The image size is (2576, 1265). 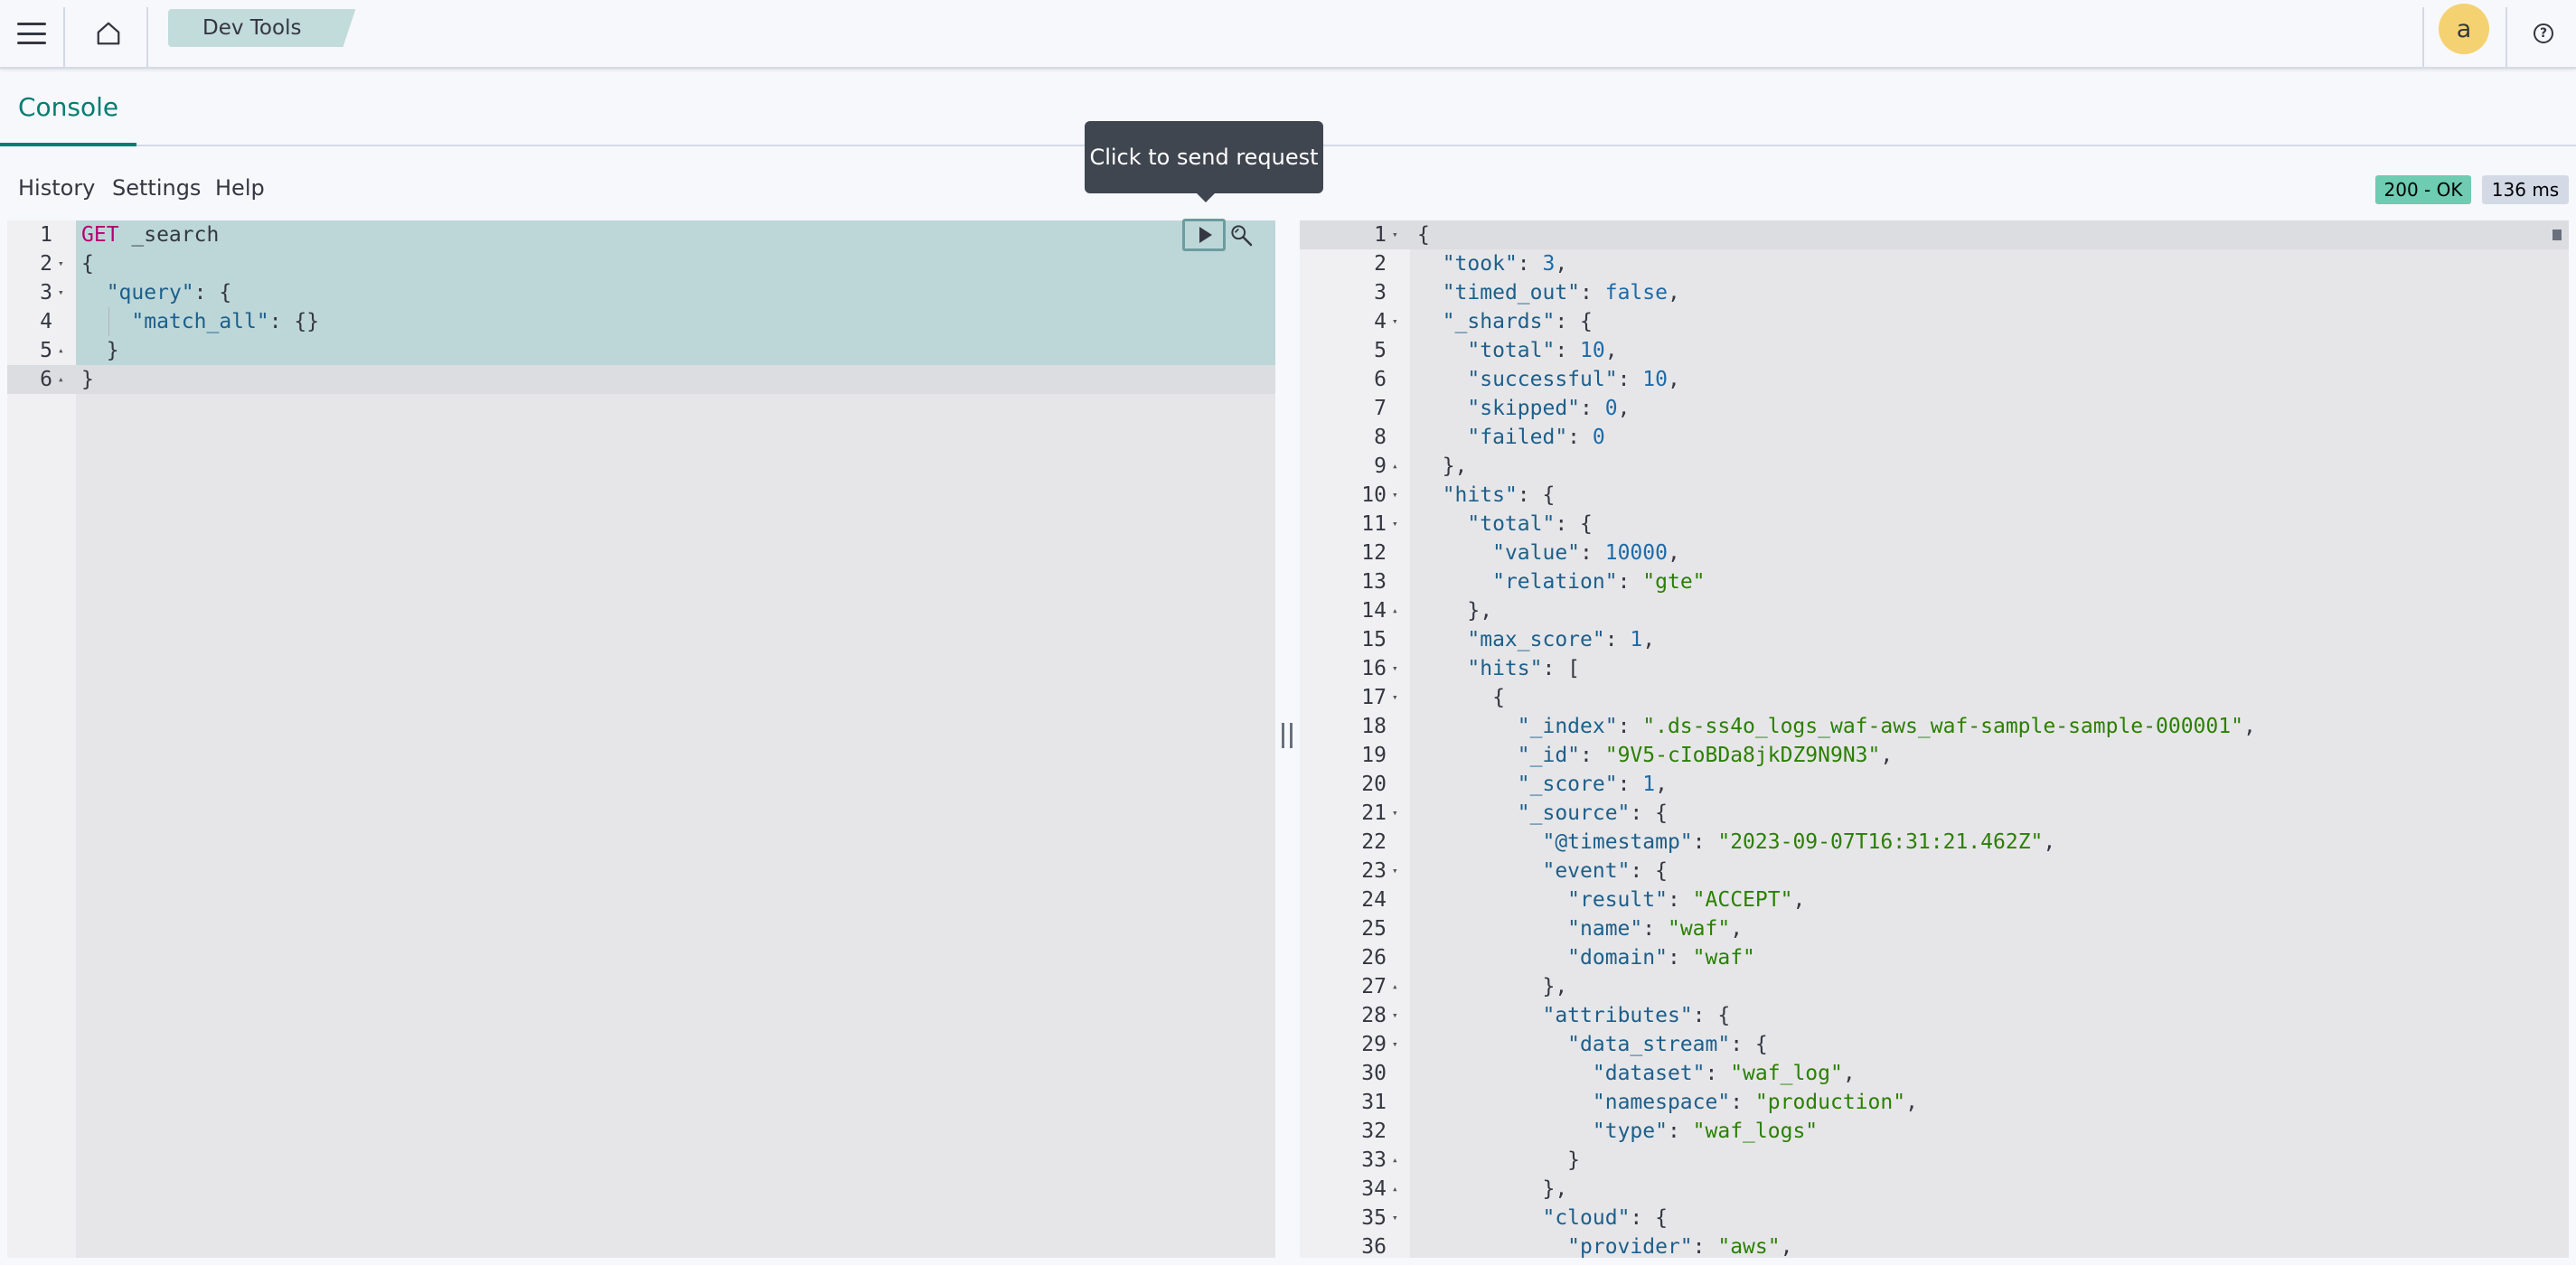 I want to click on code-text: "timed_out": false,, so click(x=1561, y=293).